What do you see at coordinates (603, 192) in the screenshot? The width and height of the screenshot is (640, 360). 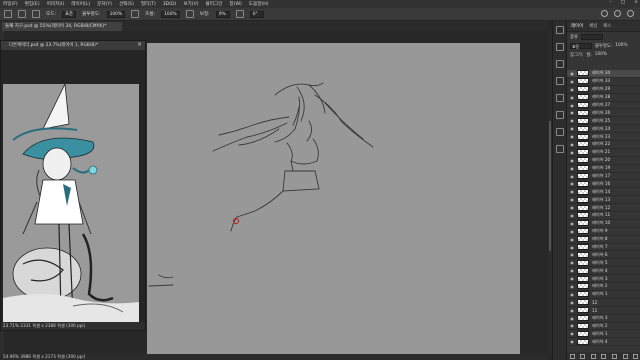 I see `layer-row: ◉ 레이어 14` at bounding box center [603, 192].